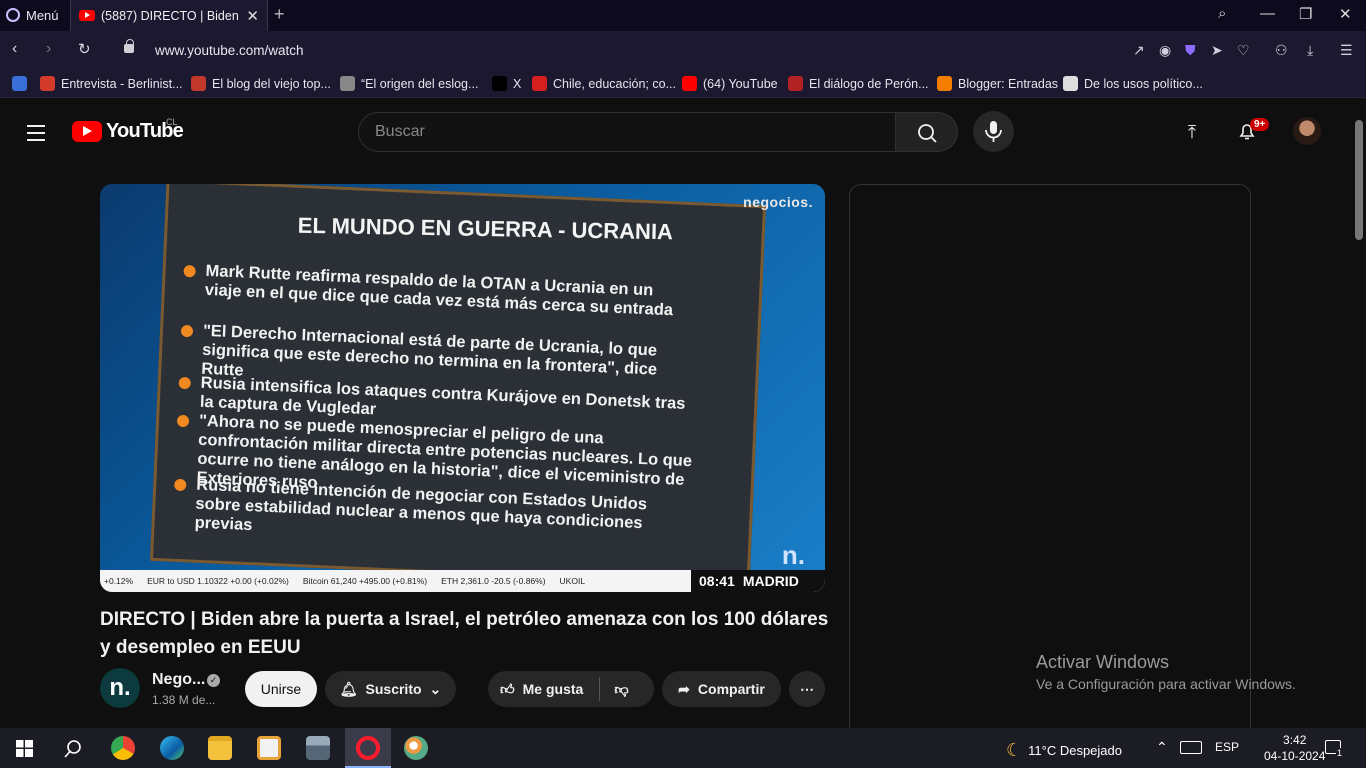 The width and height of the screenshot is (1366, 768). Describe the element at coordinates (1190, 50) in the screenshot. I see `vpn-shield-icon: ⛊` at that location.